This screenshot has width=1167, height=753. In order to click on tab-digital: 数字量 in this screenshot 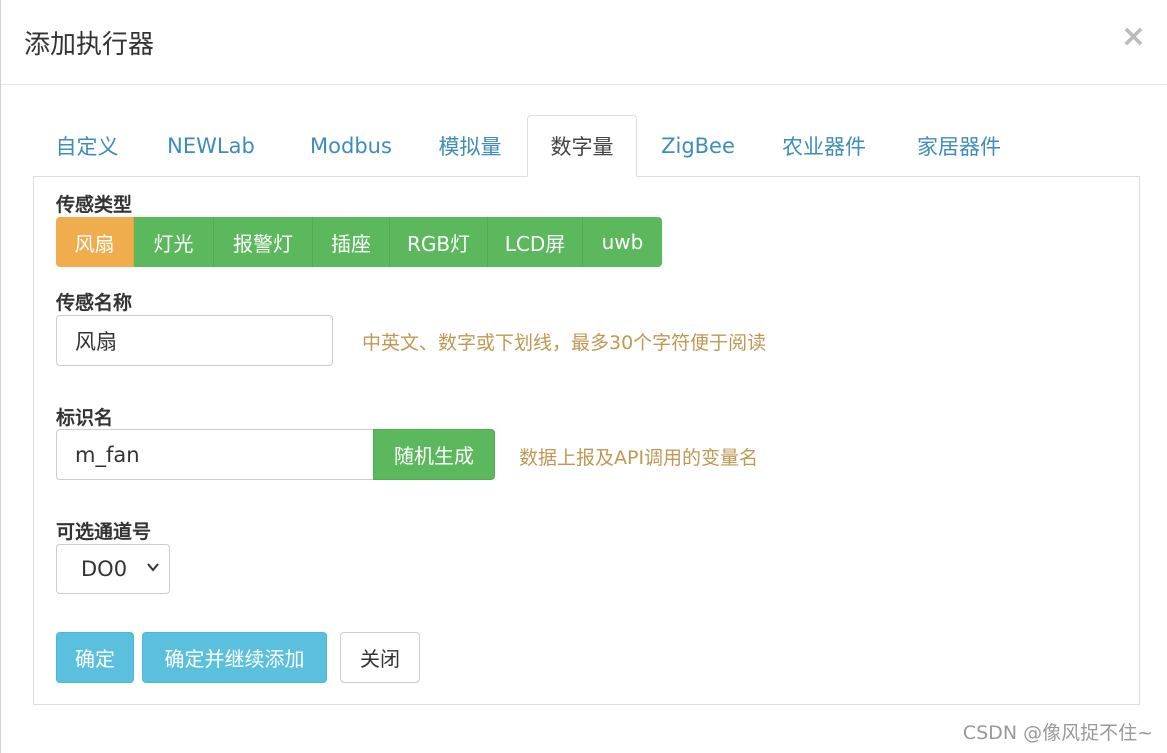, I will do `click(582, 146)`.